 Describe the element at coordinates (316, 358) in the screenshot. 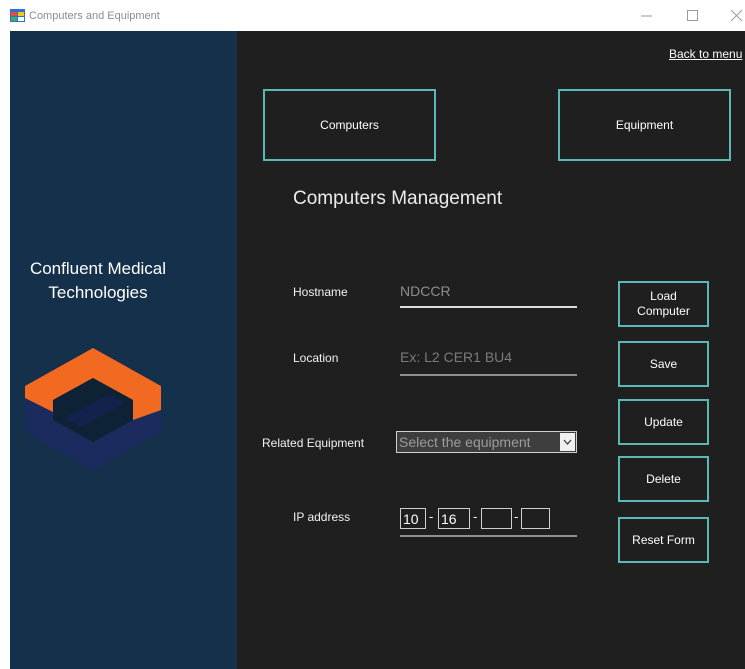

I see `location-label: Location` at that location.